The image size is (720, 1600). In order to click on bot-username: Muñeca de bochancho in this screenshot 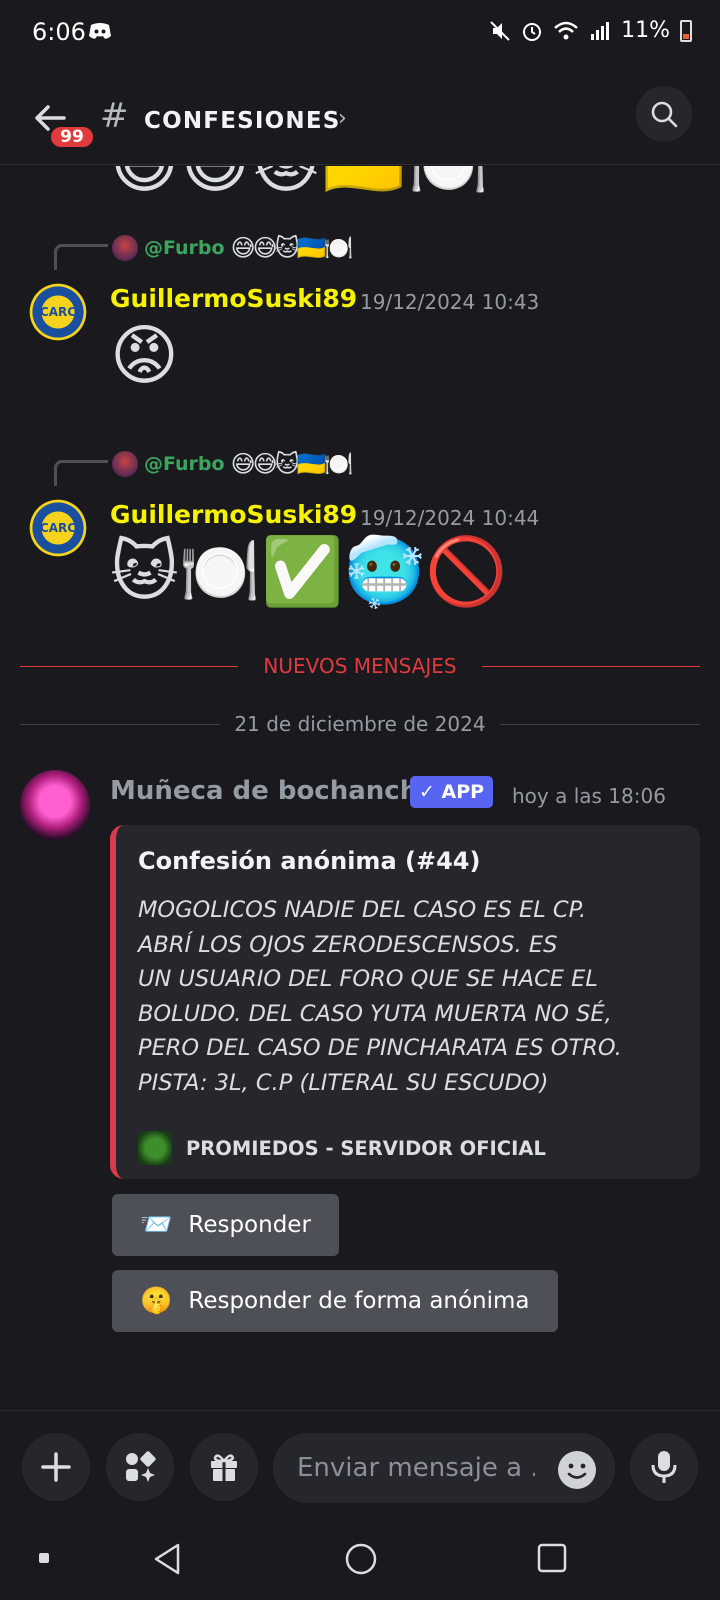, I will do `click(273, 791)`.